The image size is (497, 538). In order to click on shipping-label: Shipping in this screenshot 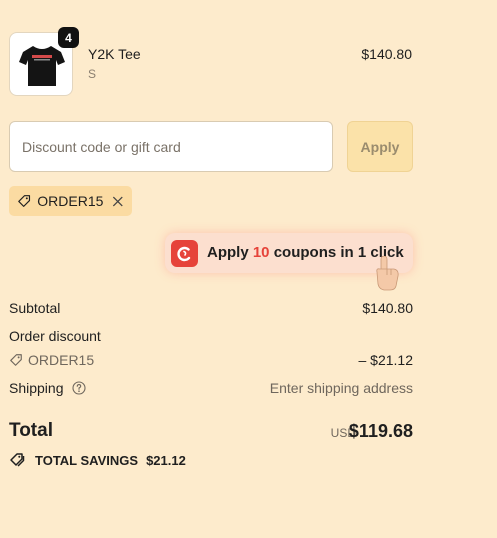, I will do `click(36, 388)`.